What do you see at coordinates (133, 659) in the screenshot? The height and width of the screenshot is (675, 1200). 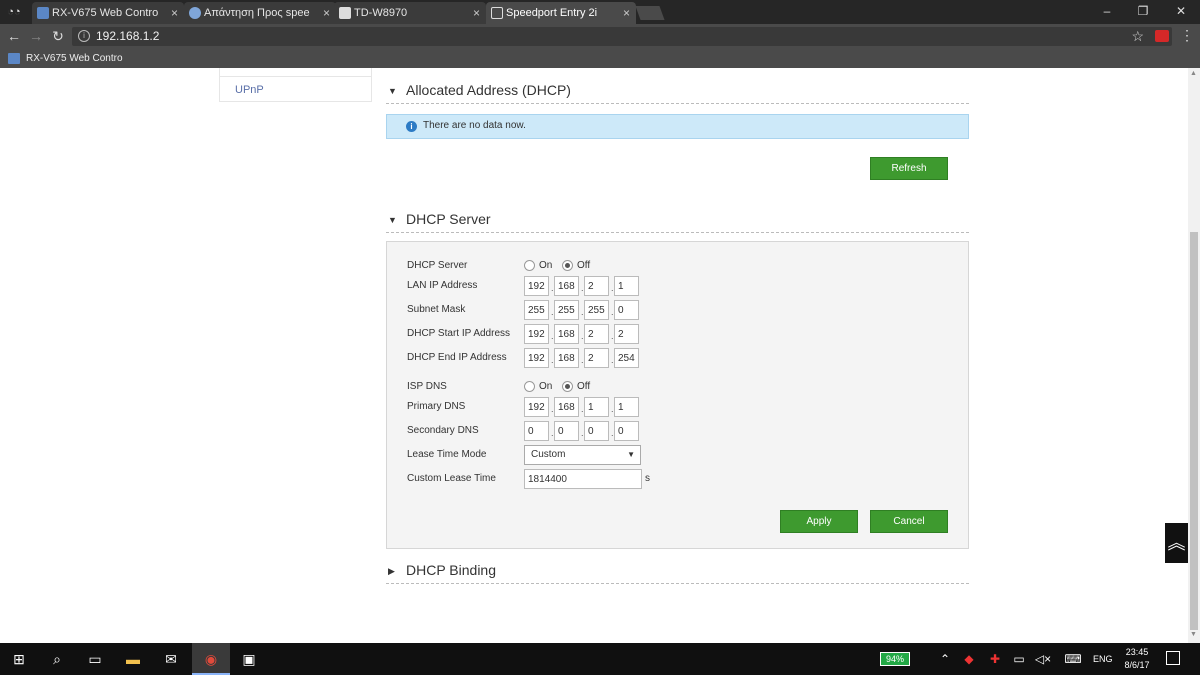 I see `file-explorer-icon: ▬` at bounding box center [133, 659].